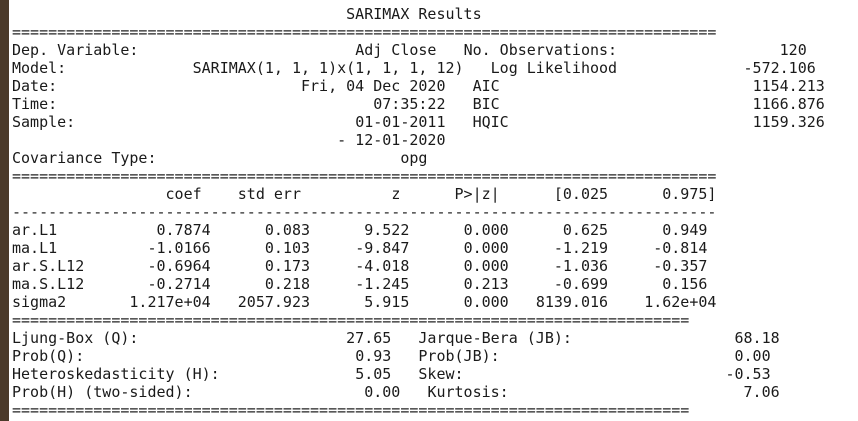  I want to click on time-label: Time:, so click(35, 104).